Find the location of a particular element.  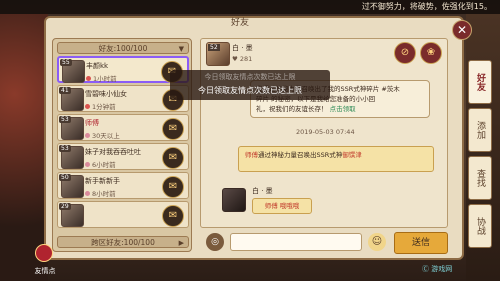

friend-status: 6小时前 is located at coordinates (100, 164).